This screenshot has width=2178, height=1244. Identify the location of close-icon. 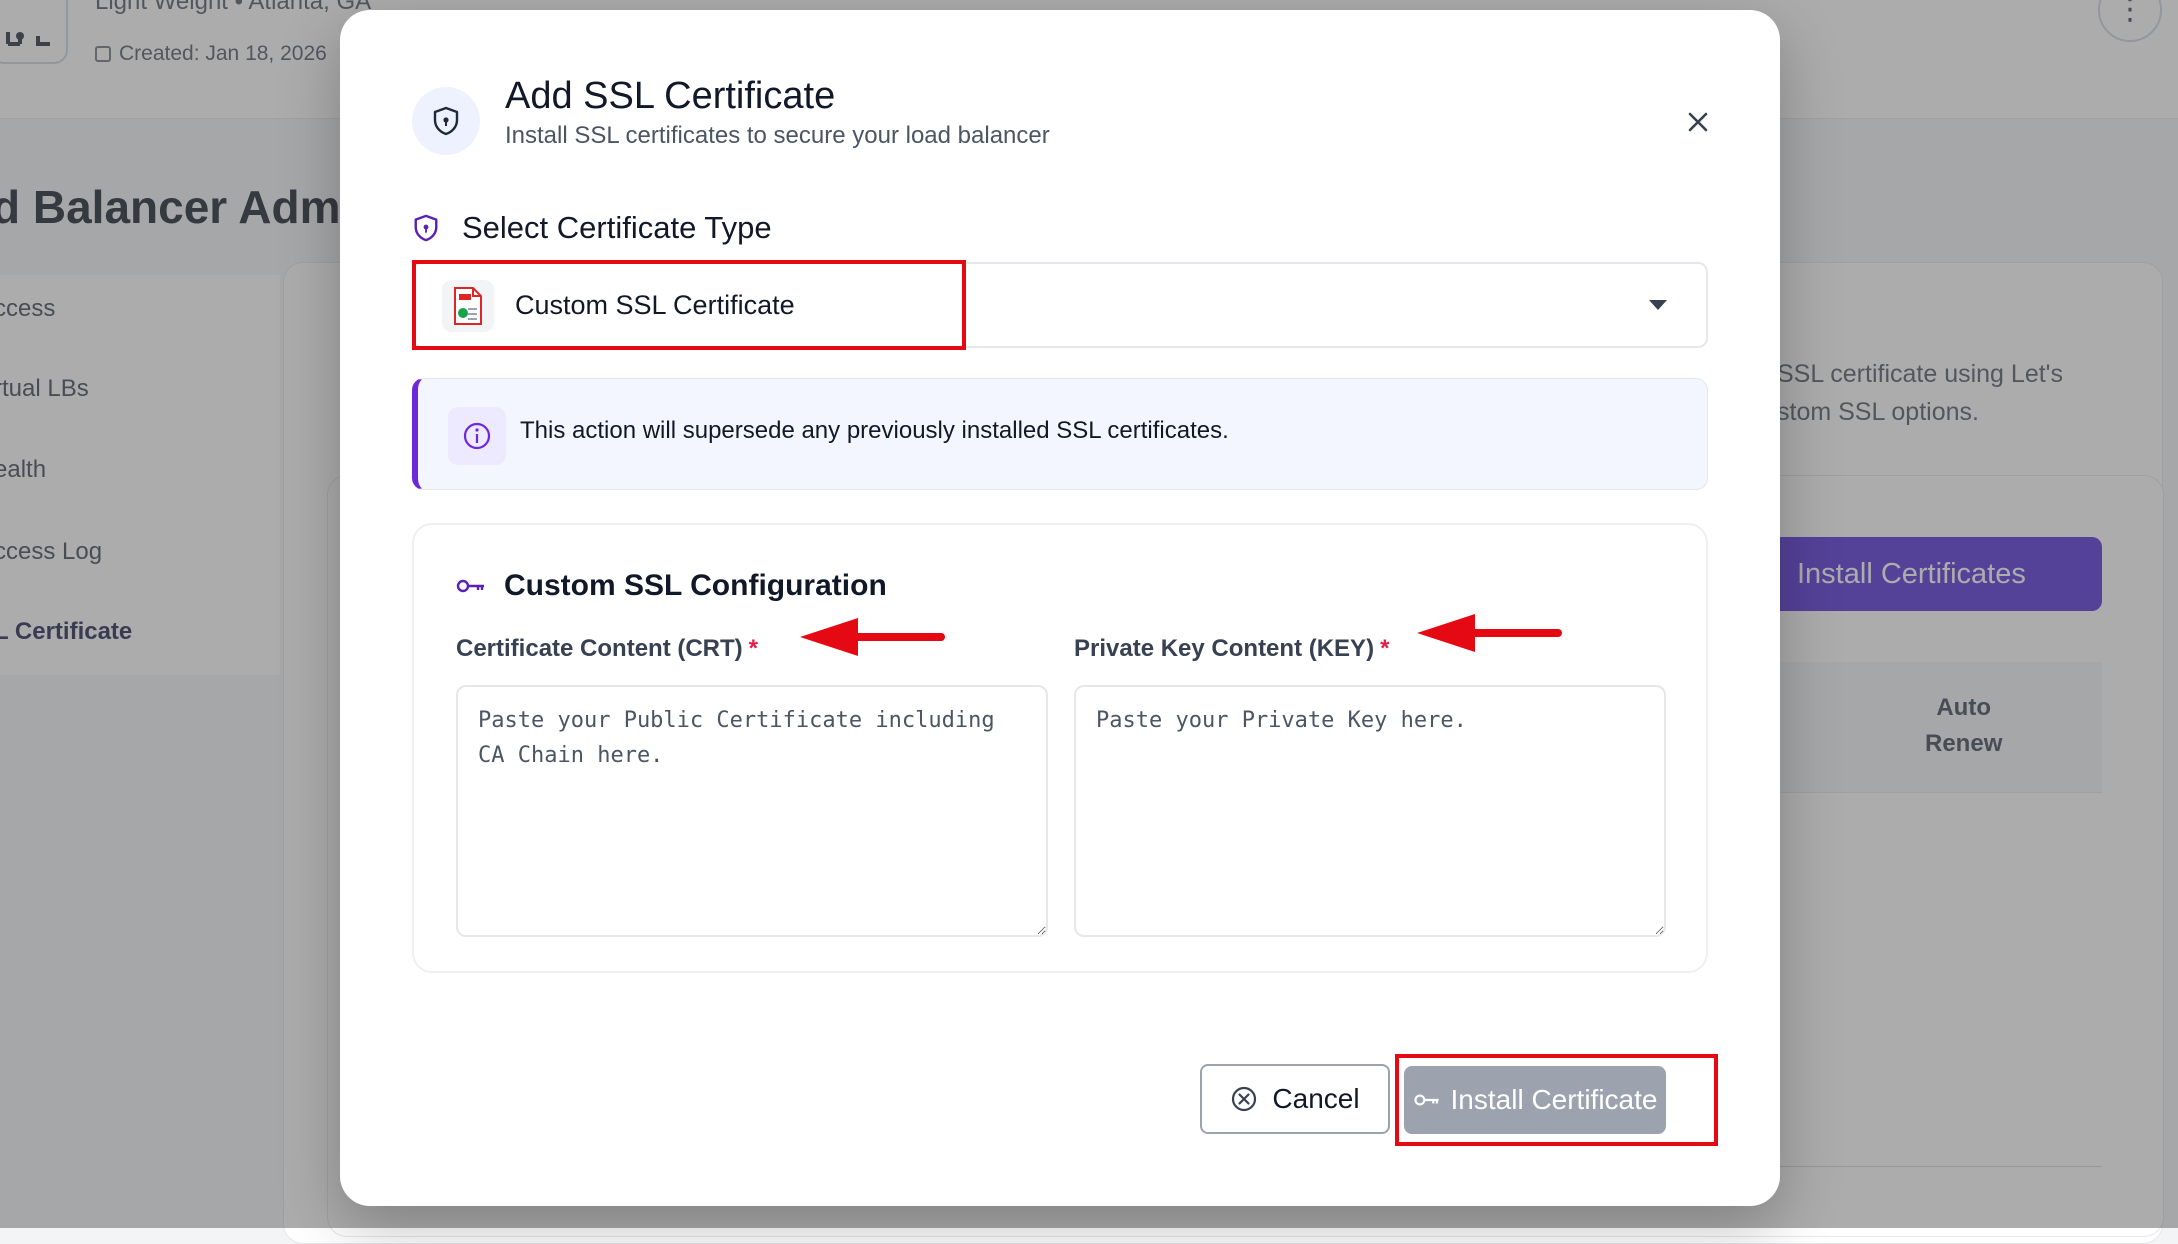
(1698, 122).